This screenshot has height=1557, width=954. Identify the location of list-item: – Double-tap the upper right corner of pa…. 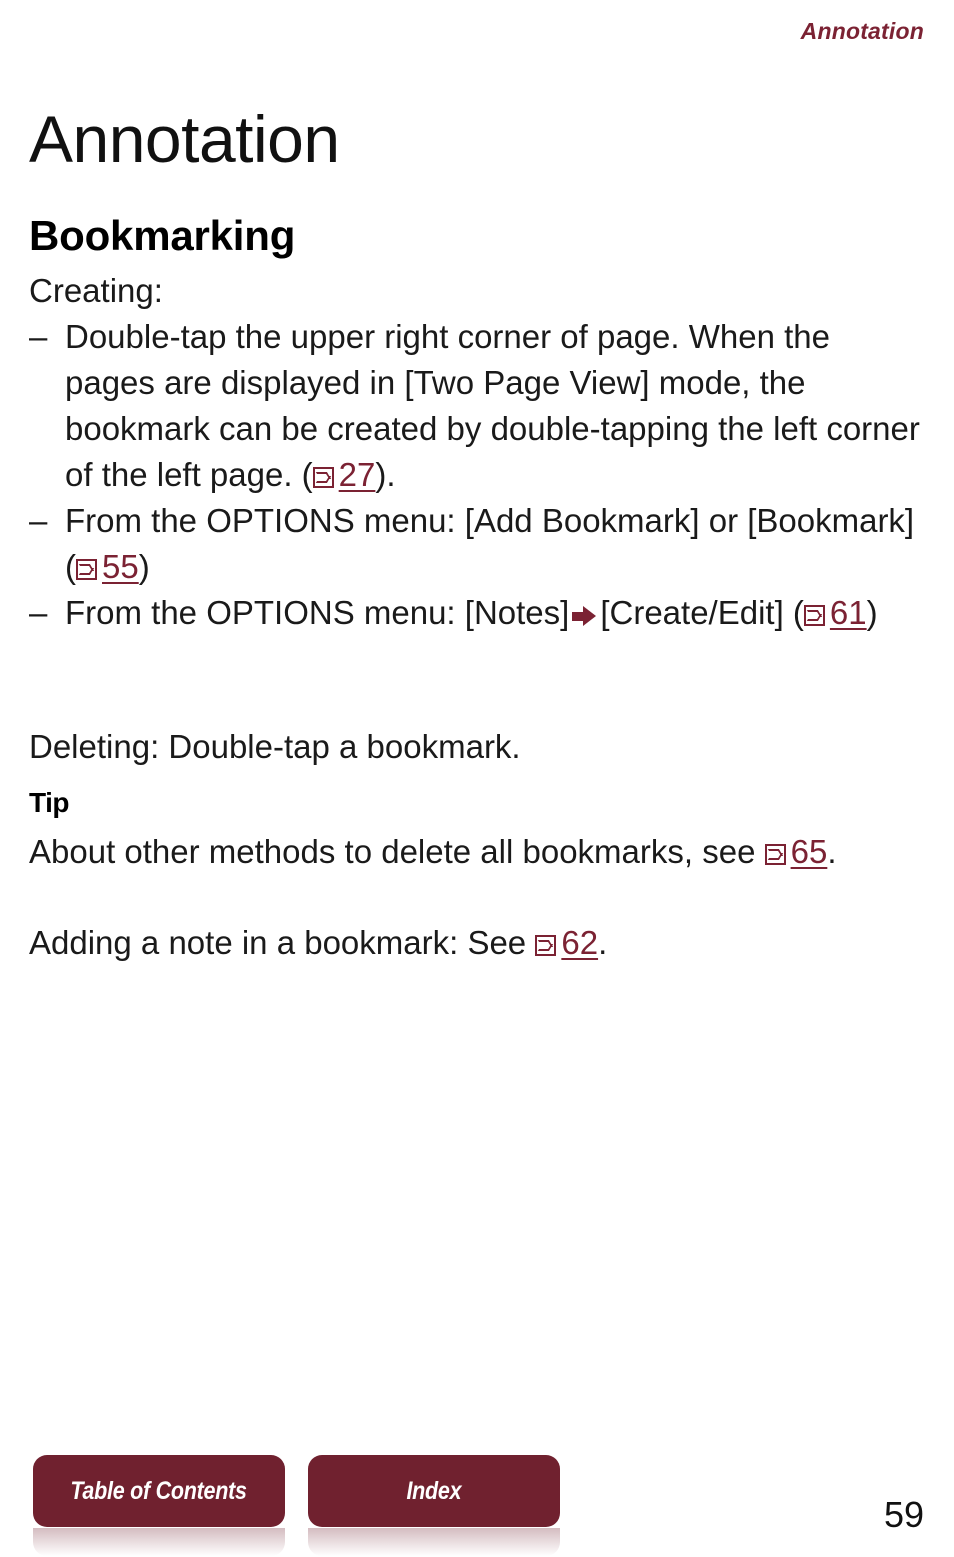
(479, 406).